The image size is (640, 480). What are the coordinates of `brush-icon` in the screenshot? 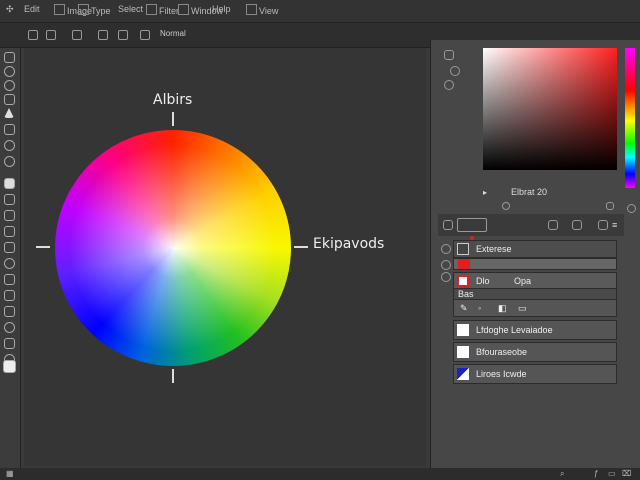 It's located at (9, 183).